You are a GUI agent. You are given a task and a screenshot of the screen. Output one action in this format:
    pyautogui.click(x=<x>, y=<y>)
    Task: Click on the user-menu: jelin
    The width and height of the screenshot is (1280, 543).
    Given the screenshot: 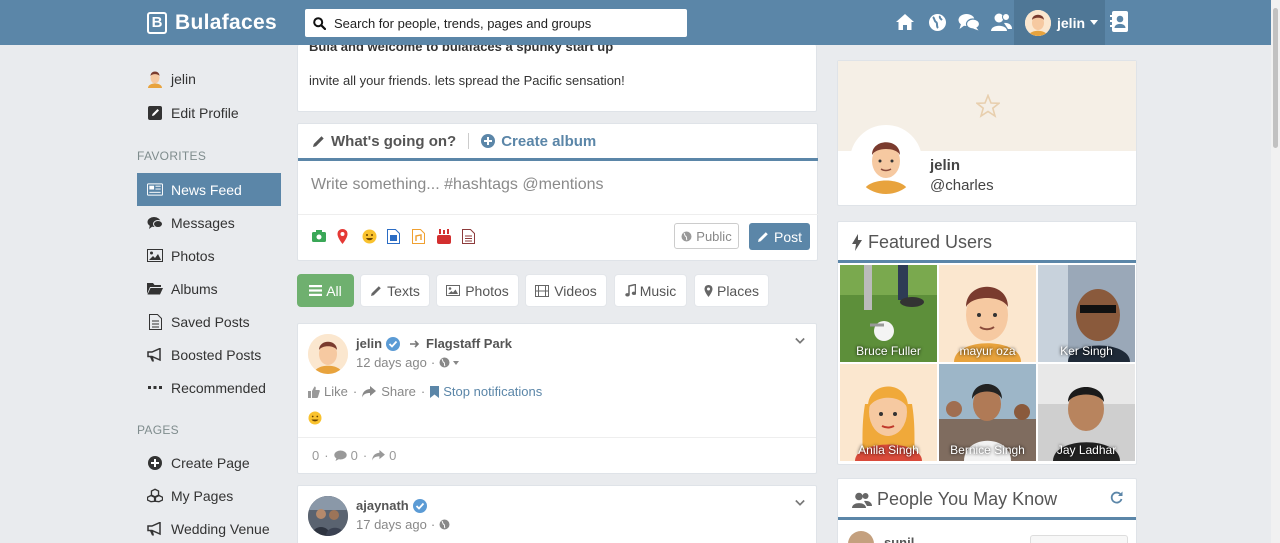 What is the action you would take?
    pyautogui.click(x=1059, y=22)
    